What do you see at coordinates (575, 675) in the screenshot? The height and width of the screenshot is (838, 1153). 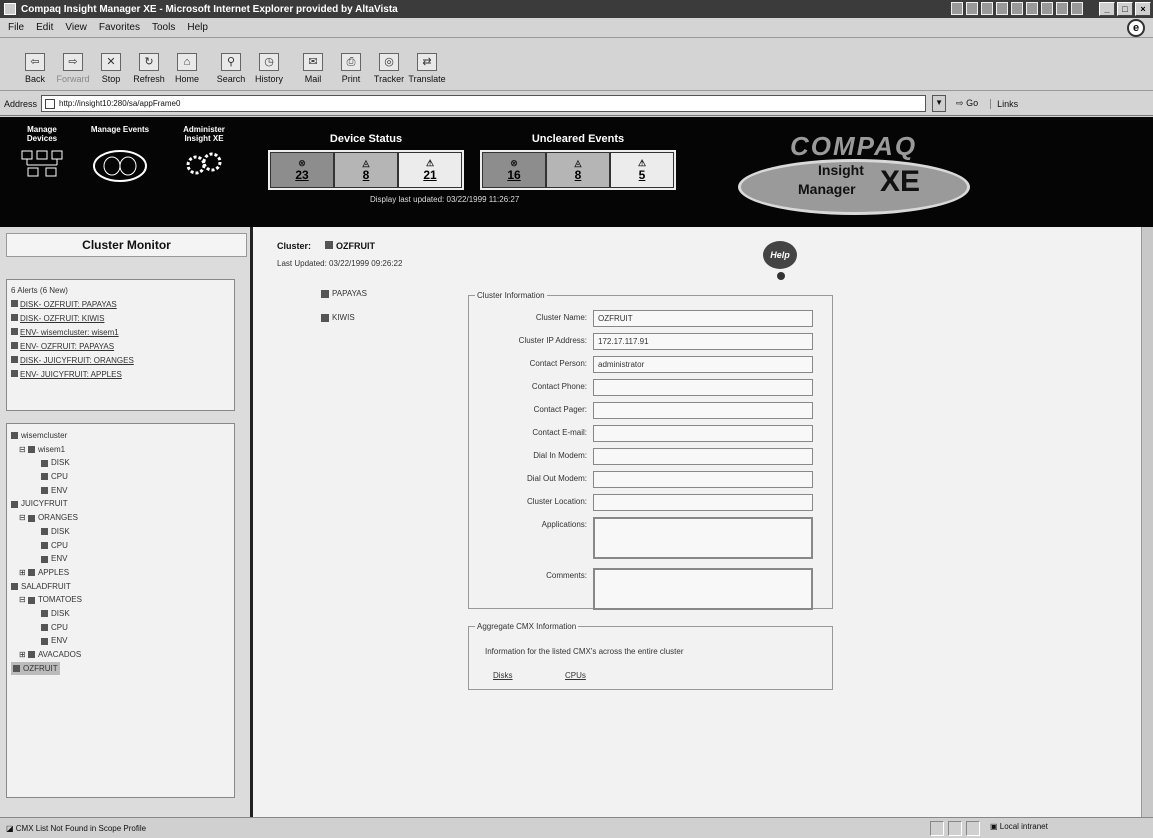 I see `cpus-link: CPUs` at bounding box center [575, 675].